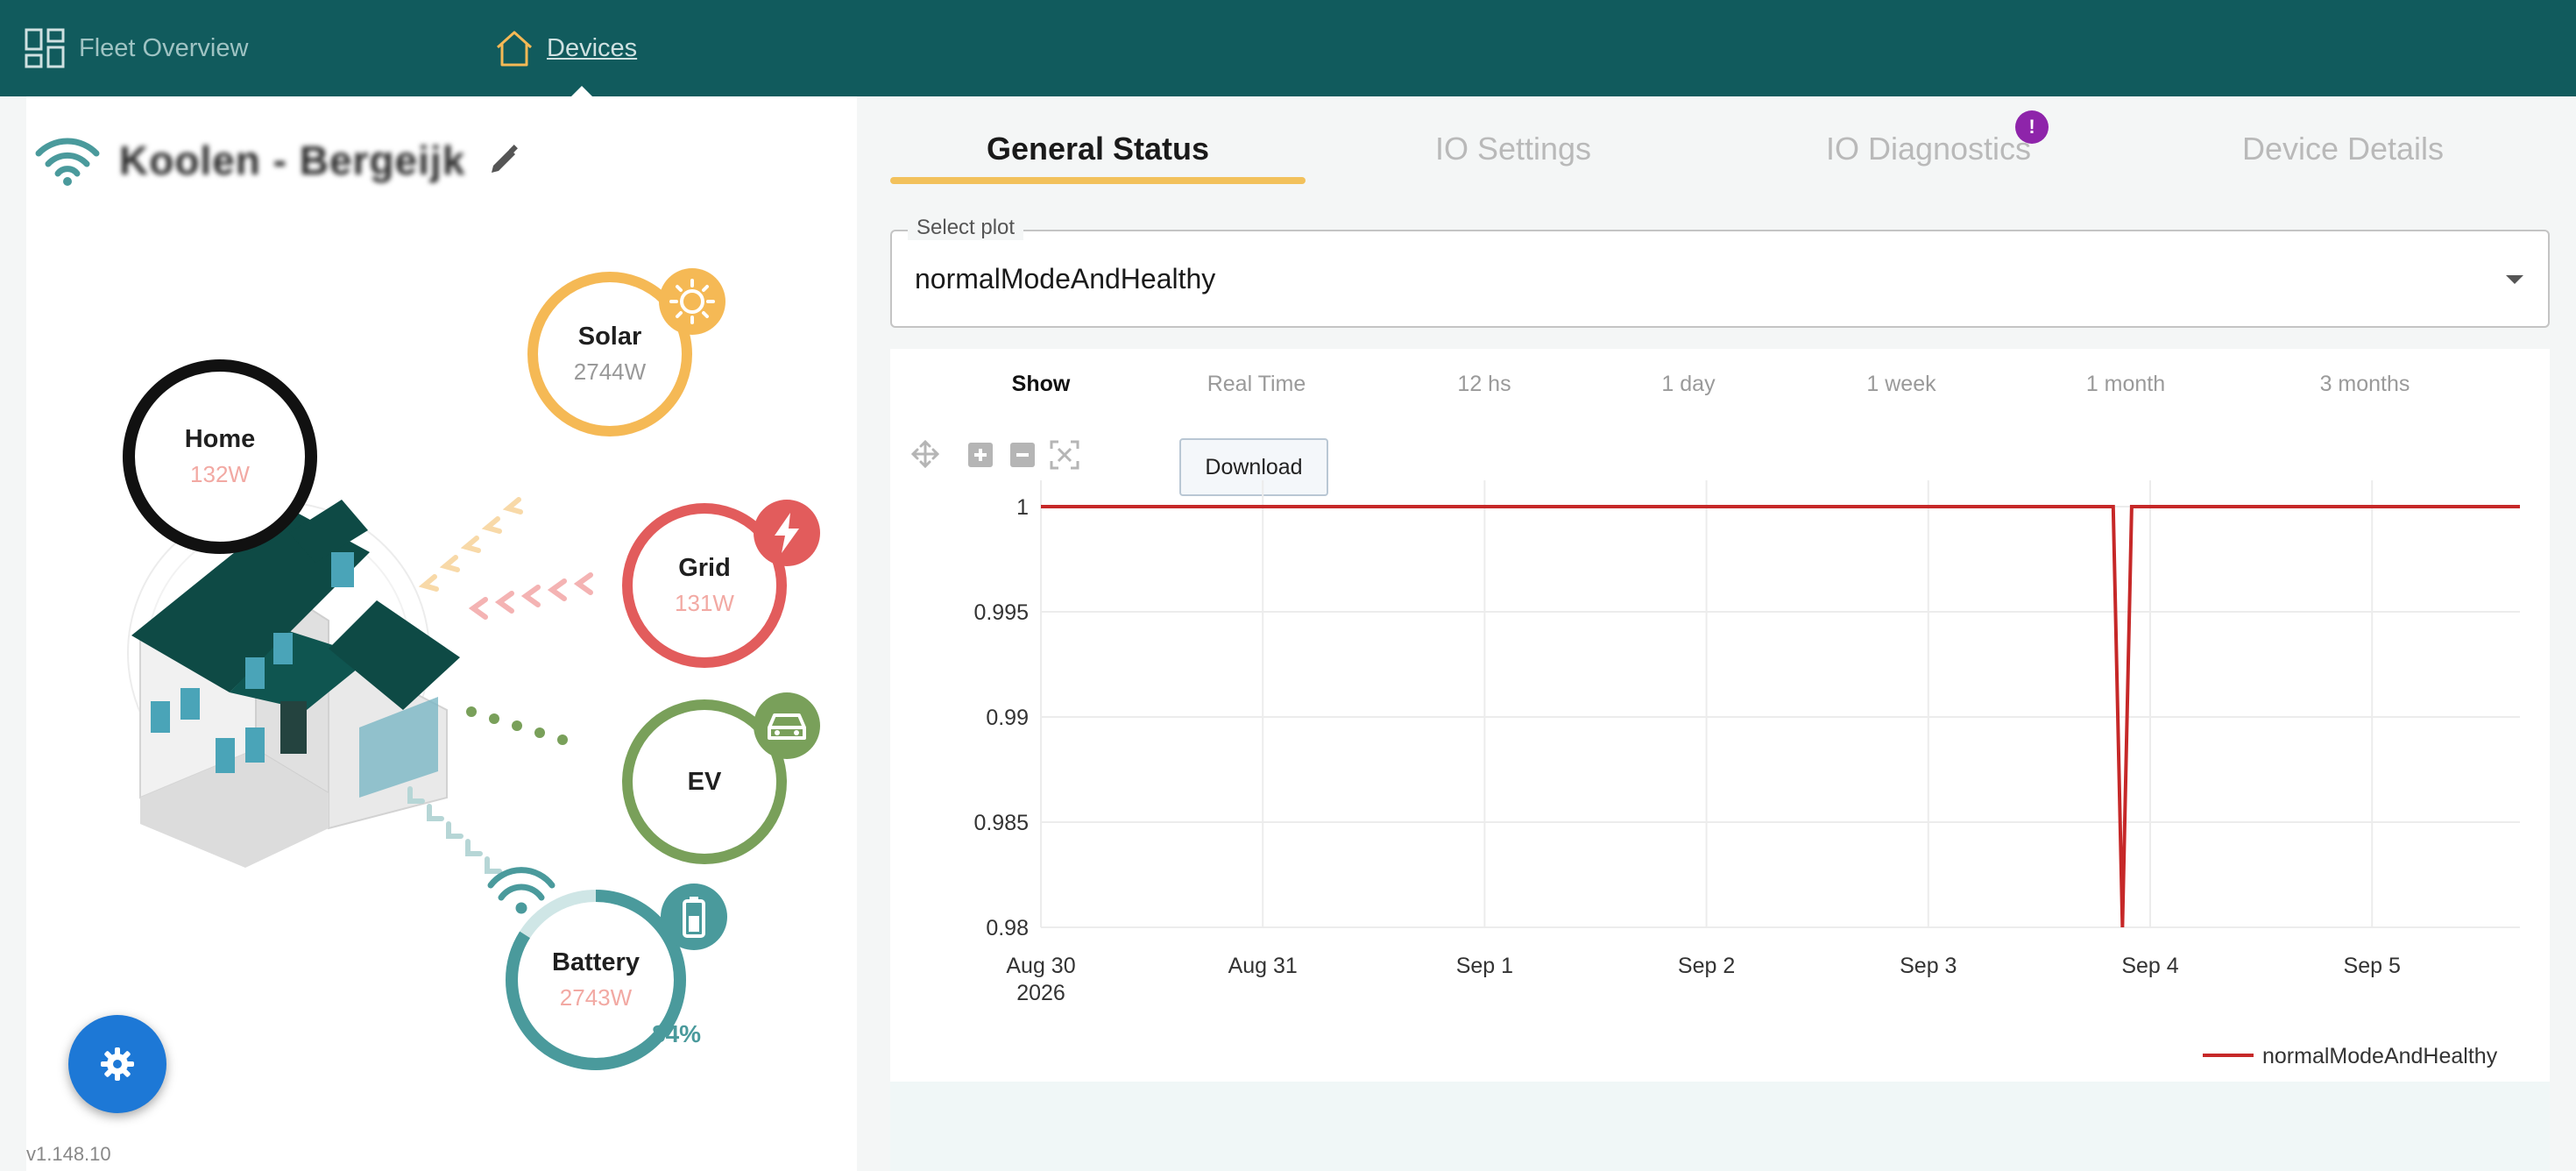  What do you see at coordinates (1001, 823) in the screenshot?
I see `y-tick-label: 0.985` at bounding box center [1001, 823].